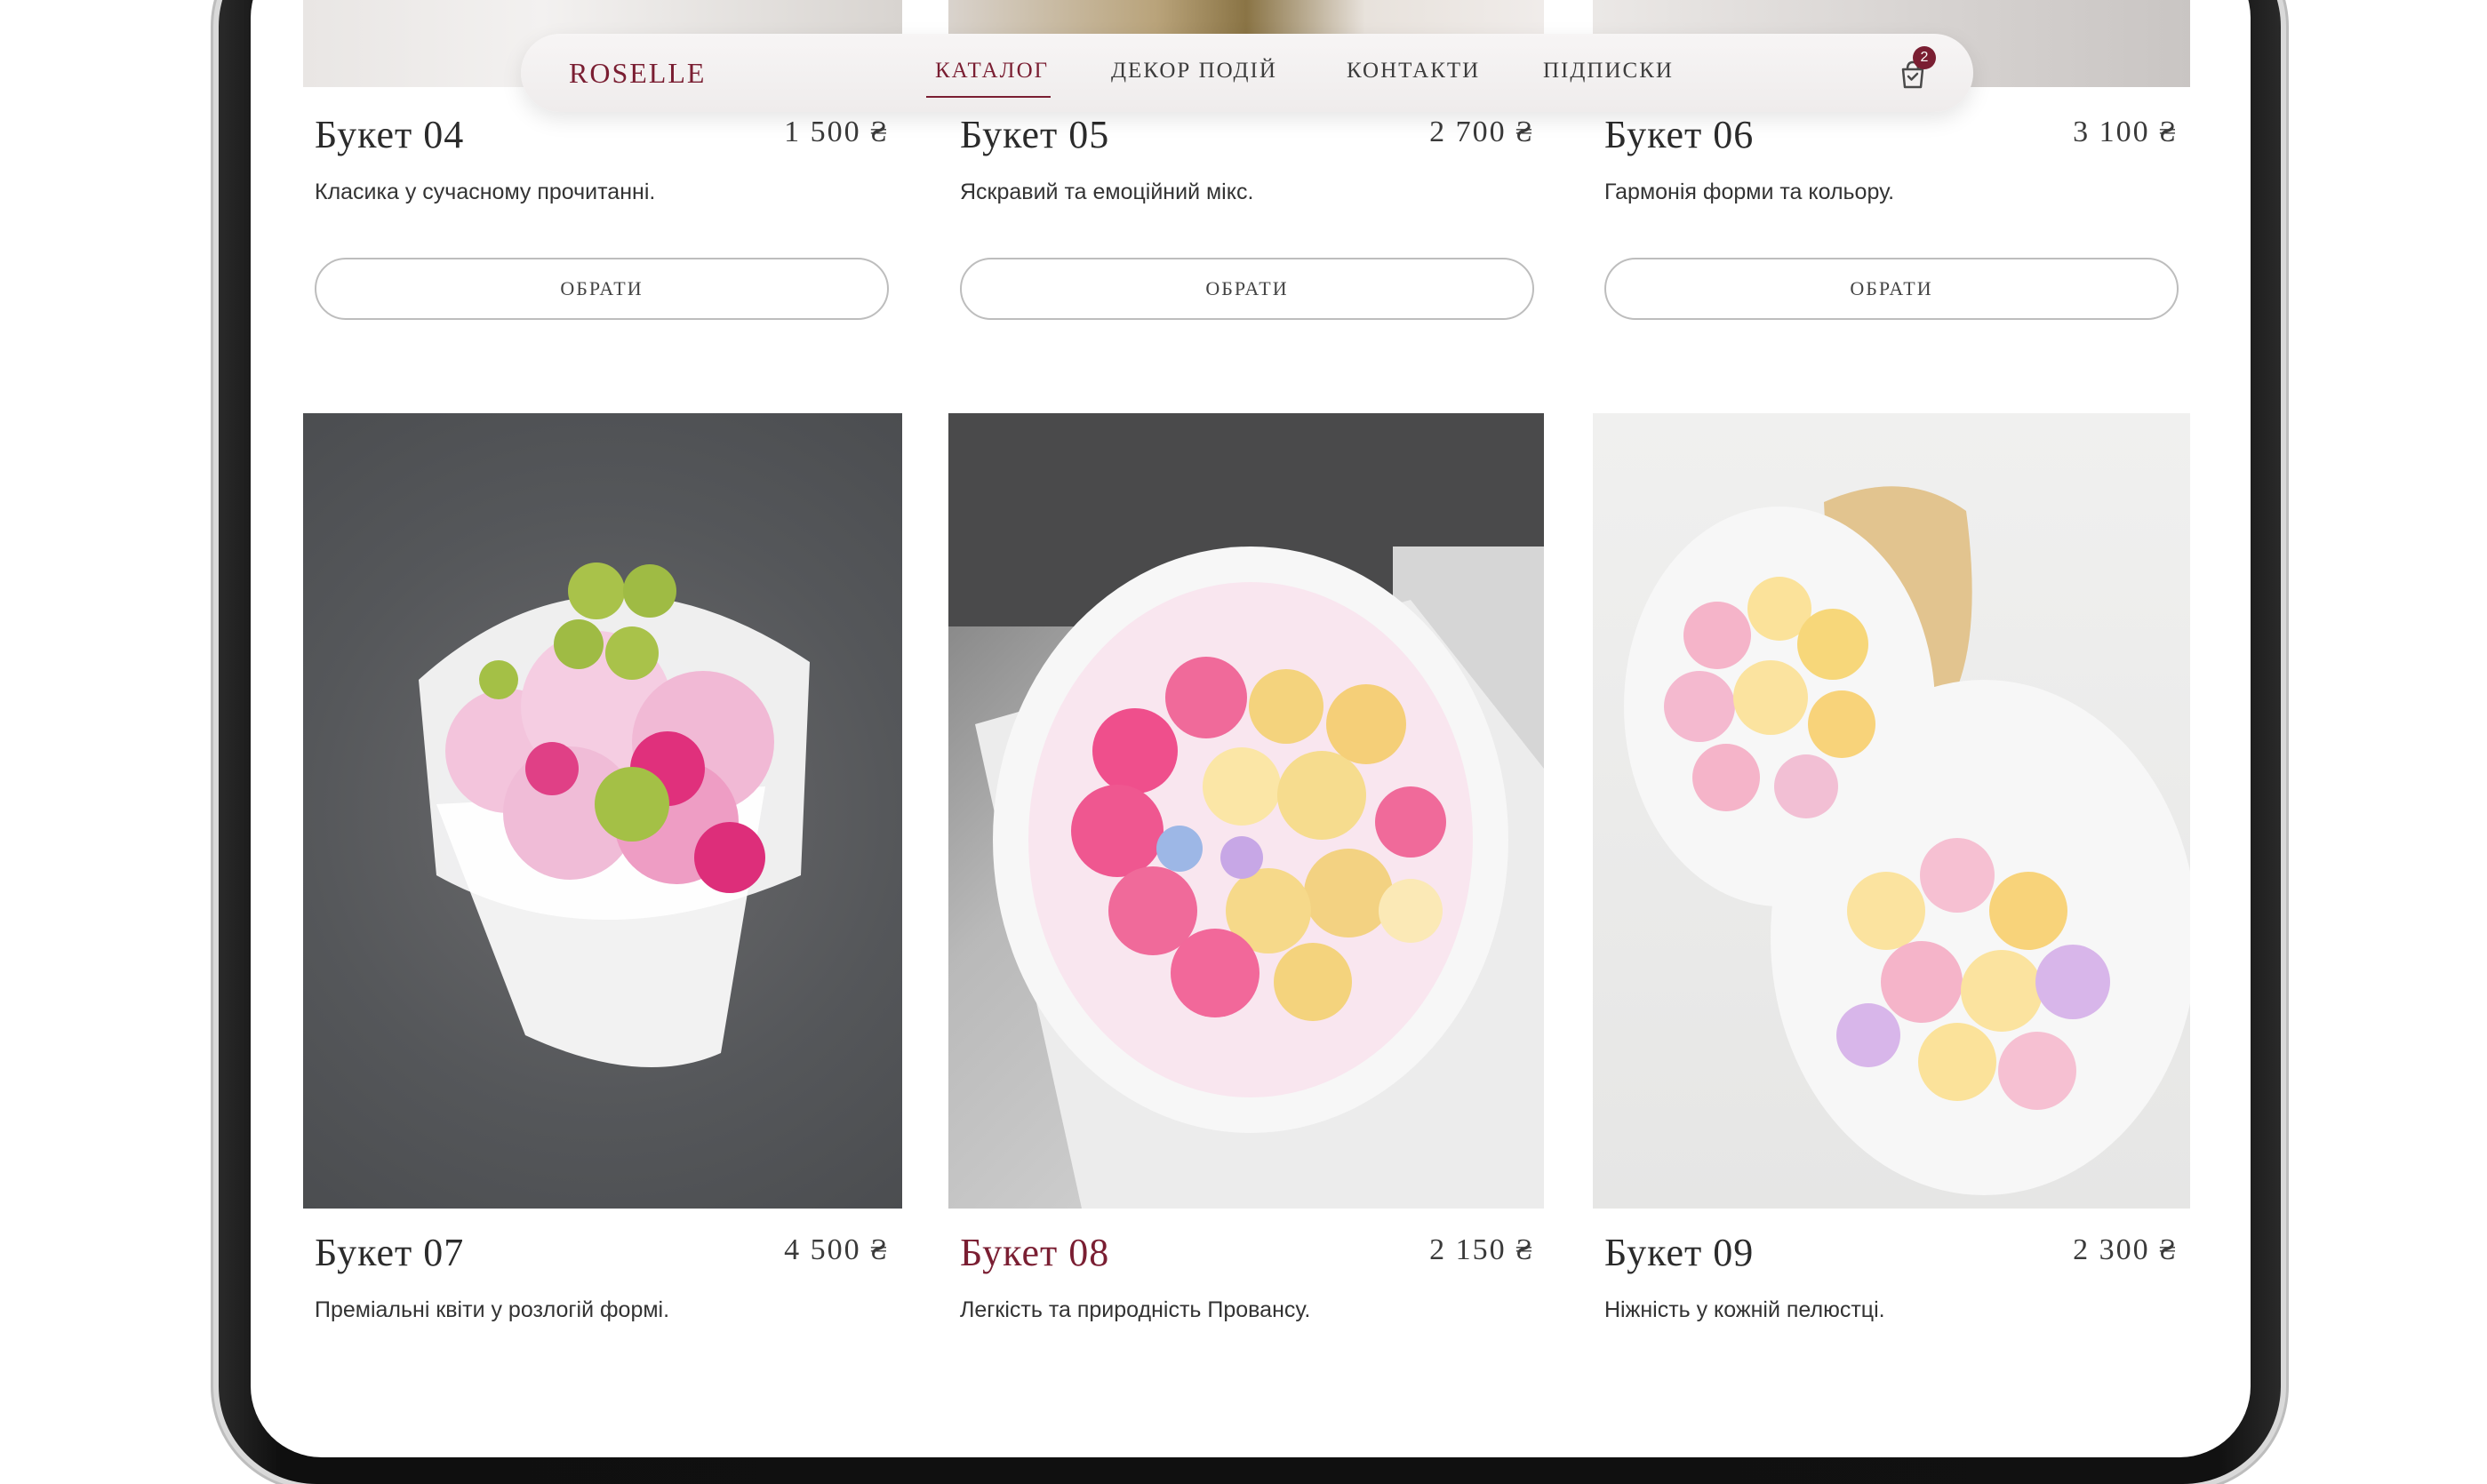 The height and width of the screenshot is (1484, 2487). I want to click on product-desc-07: Преміальні квіти у розлогій формі., so click(492, 1310).